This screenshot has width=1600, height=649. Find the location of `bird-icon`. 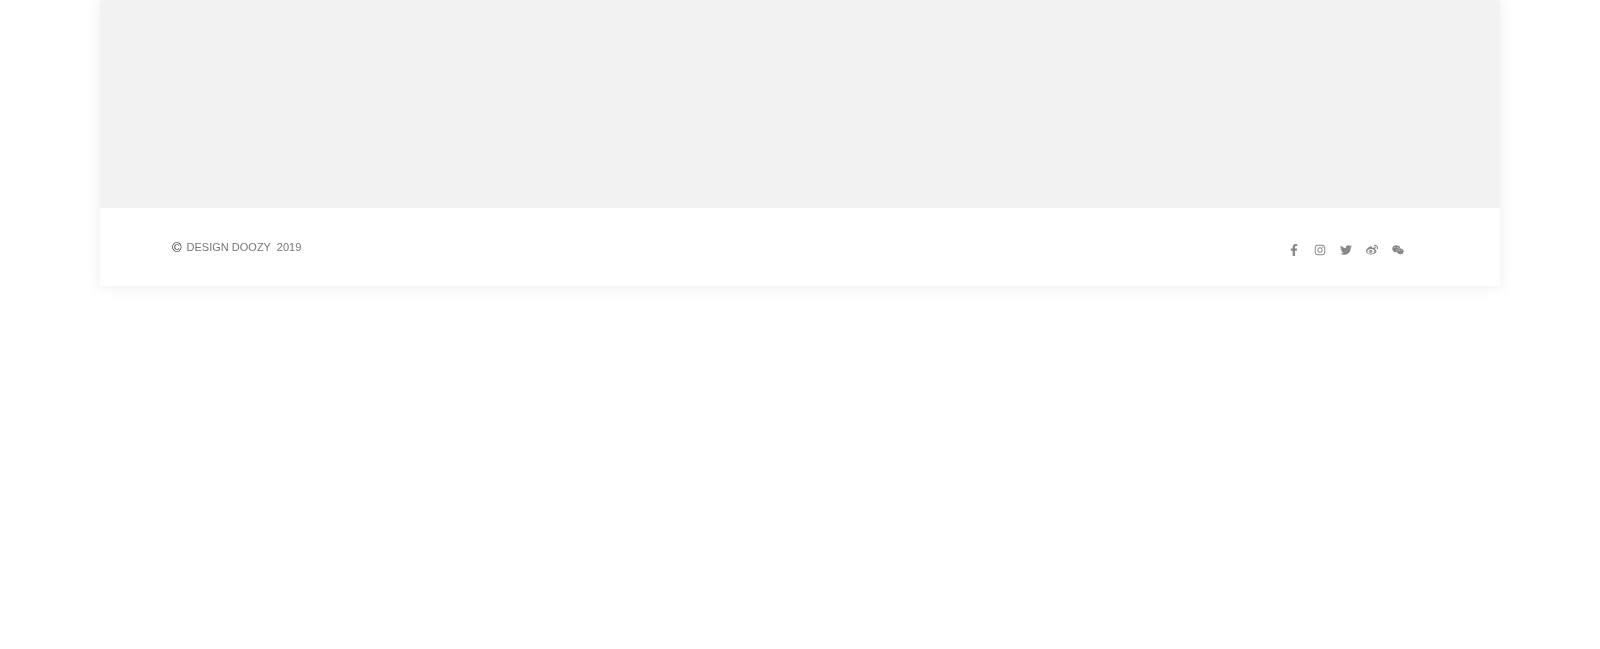

bird-icon is located at coordinates (1346, 250).